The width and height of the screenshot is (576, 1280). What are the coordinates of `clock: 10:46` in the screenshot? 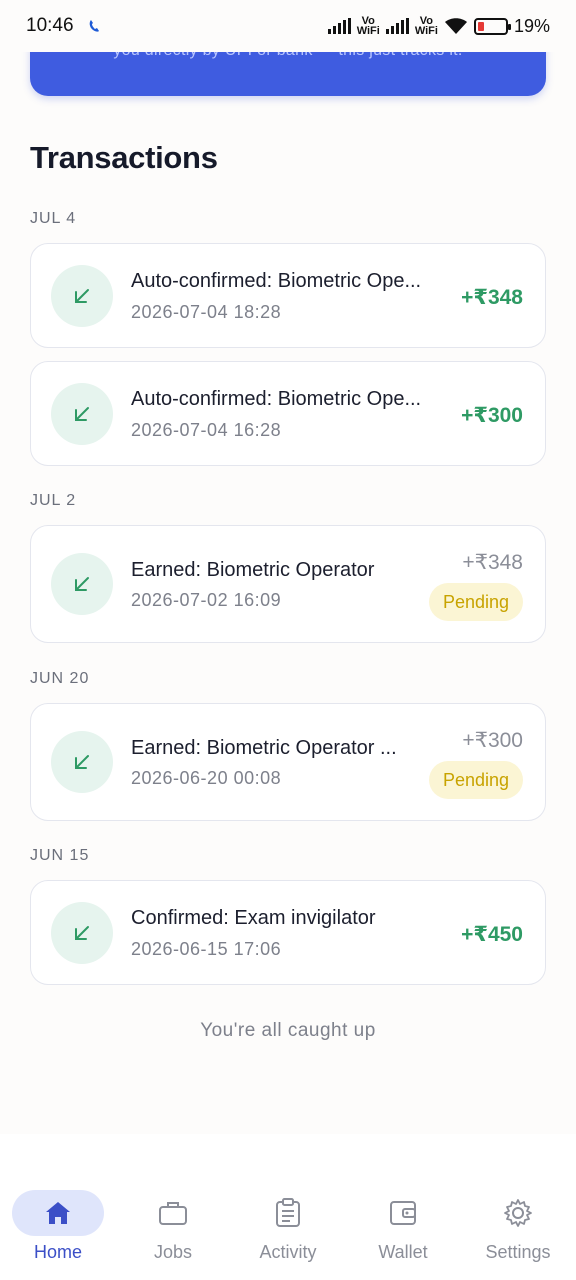 It's located at (50, 25).